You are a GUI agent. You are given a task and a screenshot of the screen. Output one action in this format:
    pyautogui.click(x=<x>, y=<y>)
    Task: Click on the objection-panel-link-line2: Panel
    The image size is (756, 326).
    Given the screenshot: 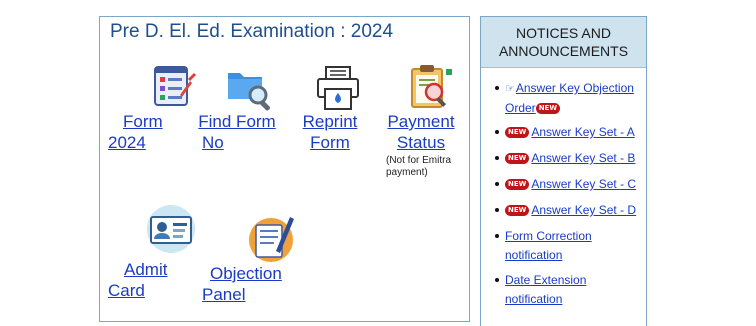 What is the action you would take?
    pyautogui.click(x=248, y=294)
    